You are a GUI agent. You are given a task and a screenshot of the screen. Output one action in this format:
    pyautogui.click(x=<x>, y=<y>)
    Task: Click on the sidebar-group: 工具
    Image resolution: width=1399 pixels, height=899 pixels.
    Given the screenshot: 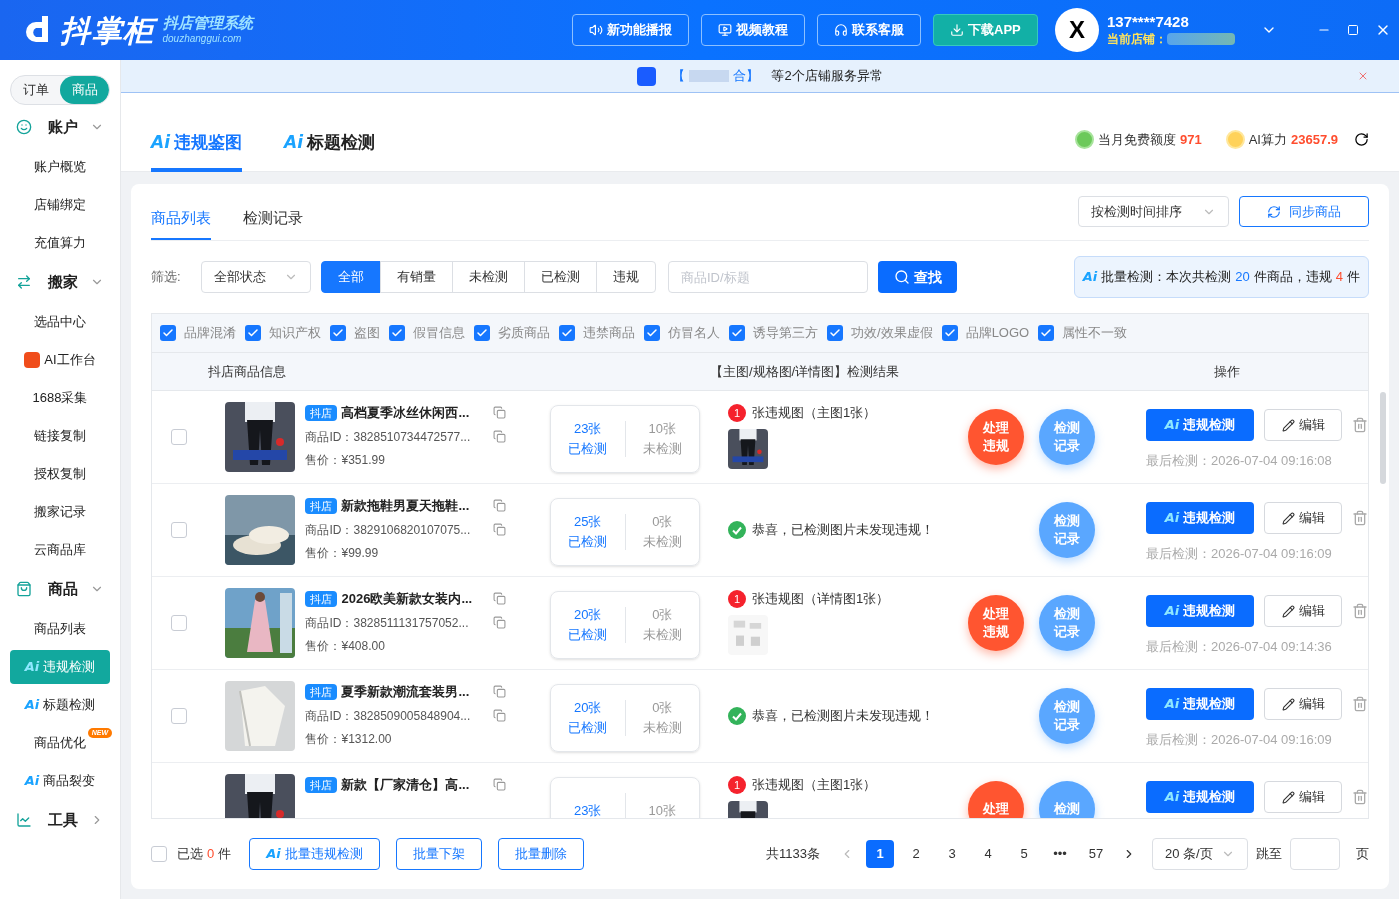 What is the action you would take?
    pyautogui.click(x=60, y=820)
    